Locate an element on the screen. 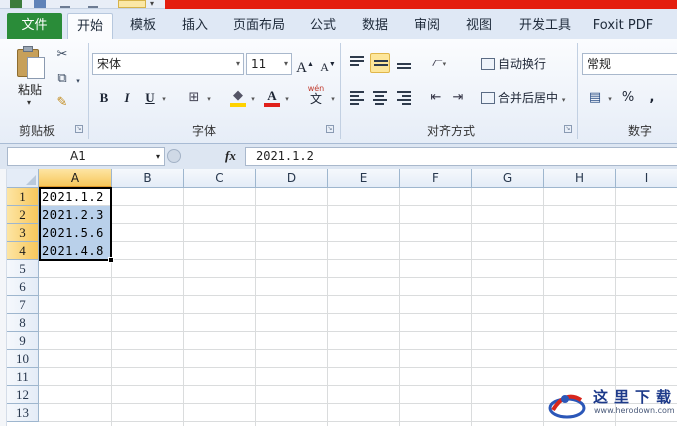 The width and height of the screenshot is (677, 426). column-header-h: H is located at coordinates (580, 178).